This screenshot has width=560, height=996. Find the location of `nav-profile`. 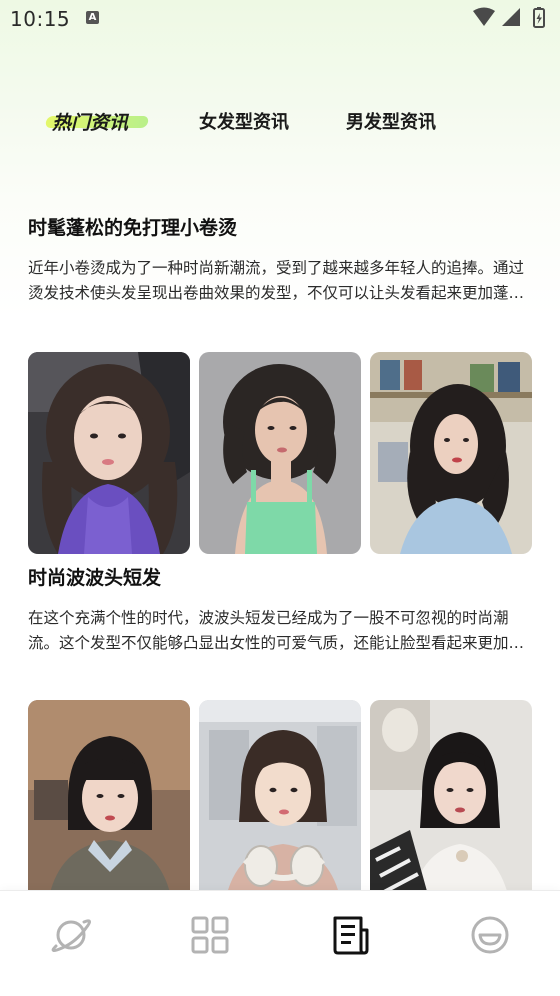

nav-profile is located at coordinates (490, 935).